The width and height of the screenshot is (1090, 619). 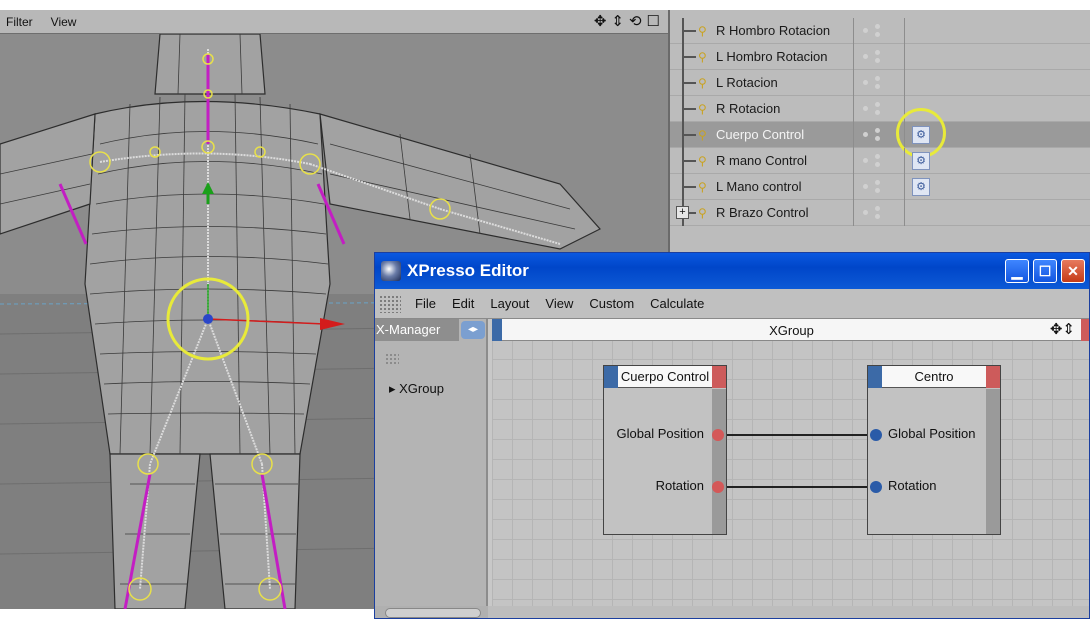 I want to click on menu-calculate: Calculate, so click(x=677, y=303).